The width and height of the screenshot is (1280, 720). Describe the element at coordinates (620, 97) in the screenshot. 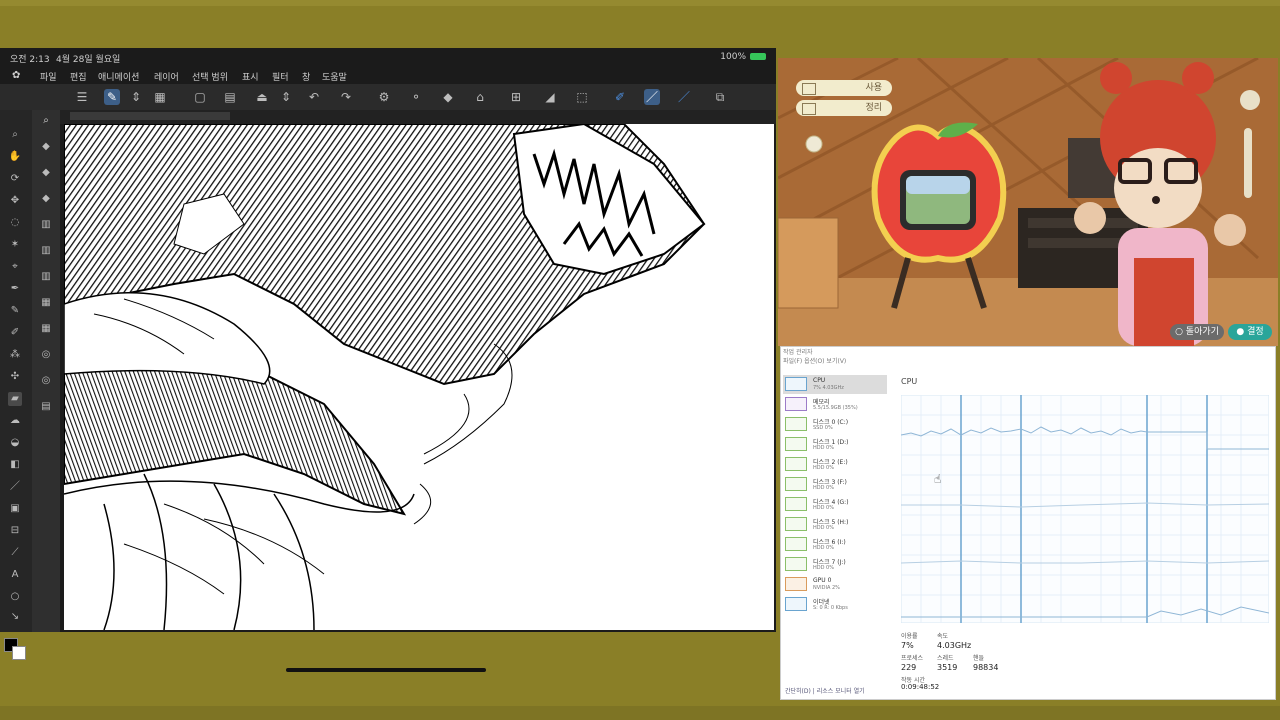

I see `pen-icon: ✐` at that location.